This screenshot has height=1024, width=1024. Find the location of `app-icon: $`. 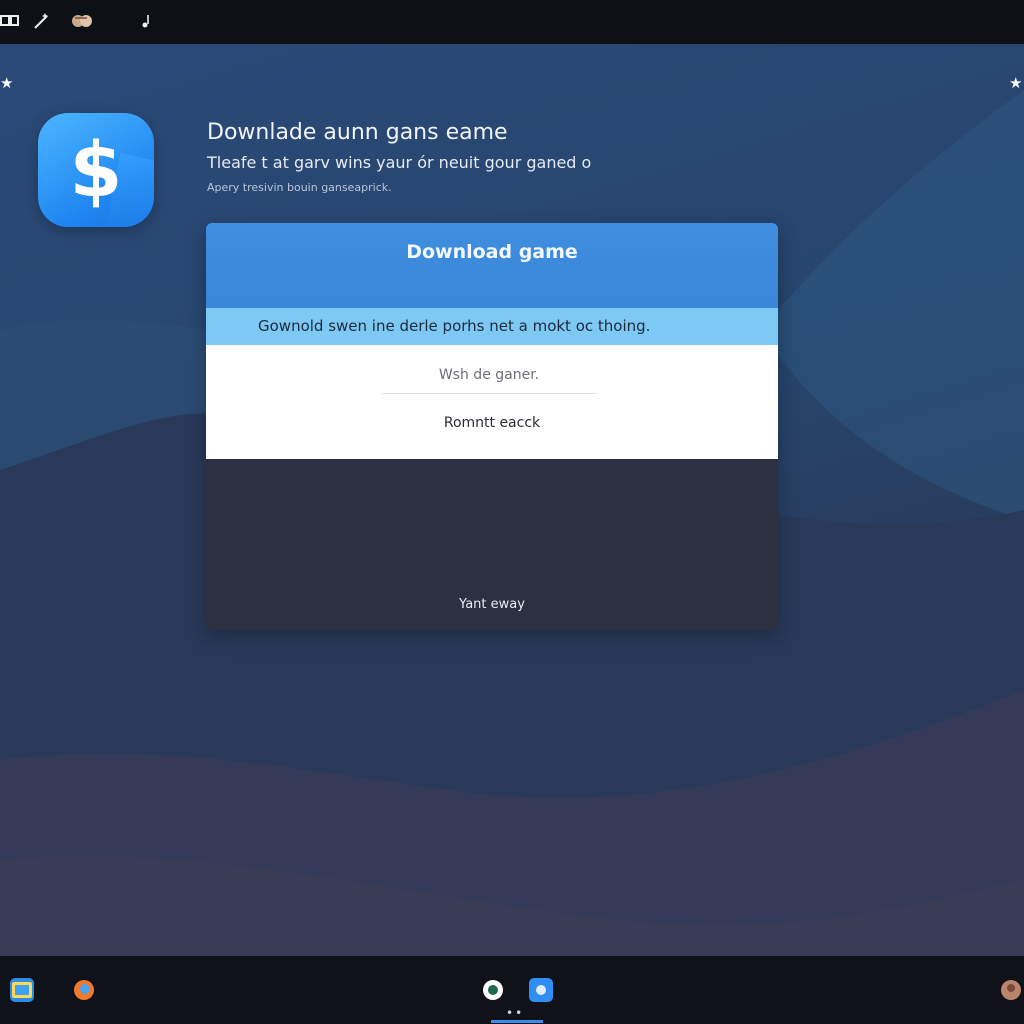

app-icon: $ is located at coordinates (96, 170).